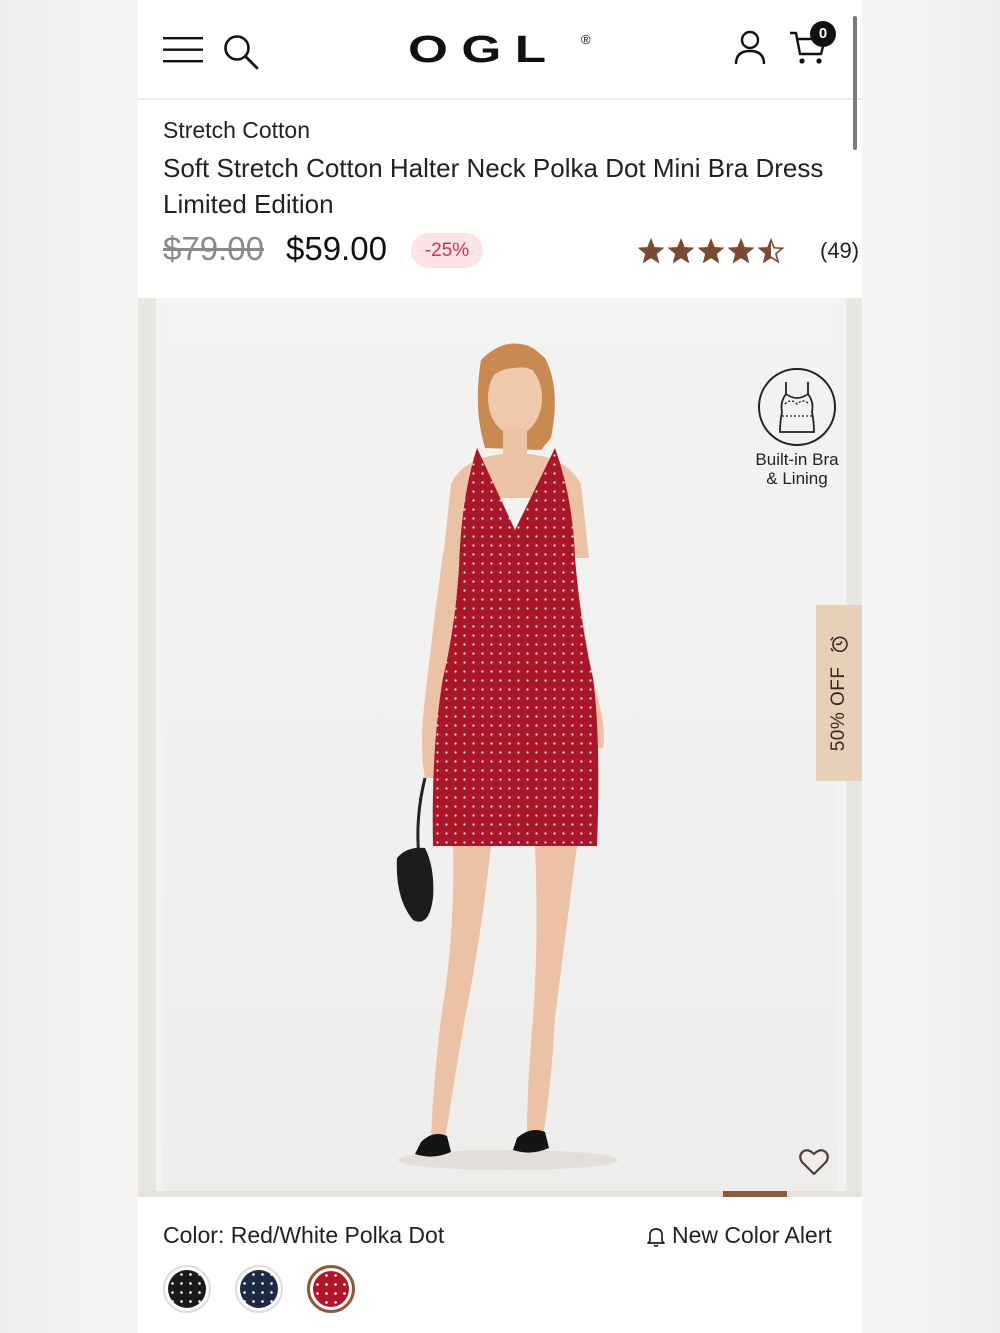  What do you see at coordinates (855, 83) in the screenshot?
I see `scroll-indicator` at bounding box center [855, 83].